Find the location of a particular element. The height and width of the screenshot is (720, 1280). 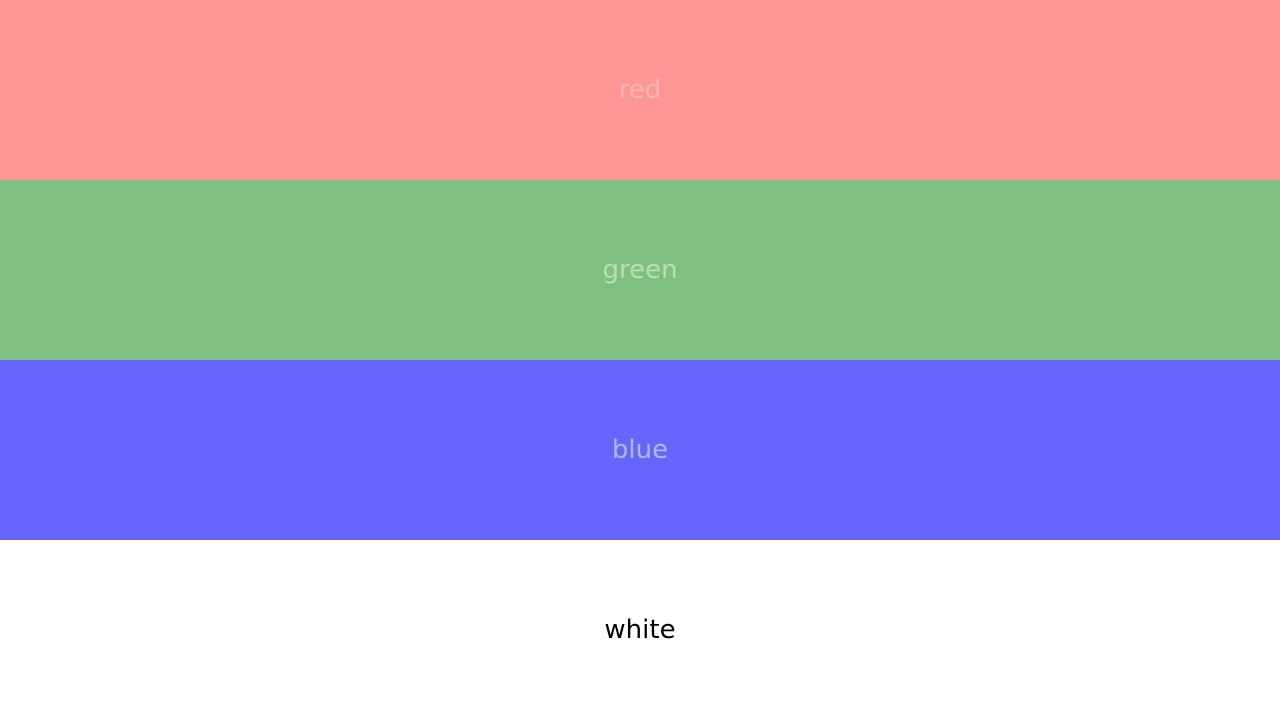

blue-band-label: blue is located at coordinates (640, 450).